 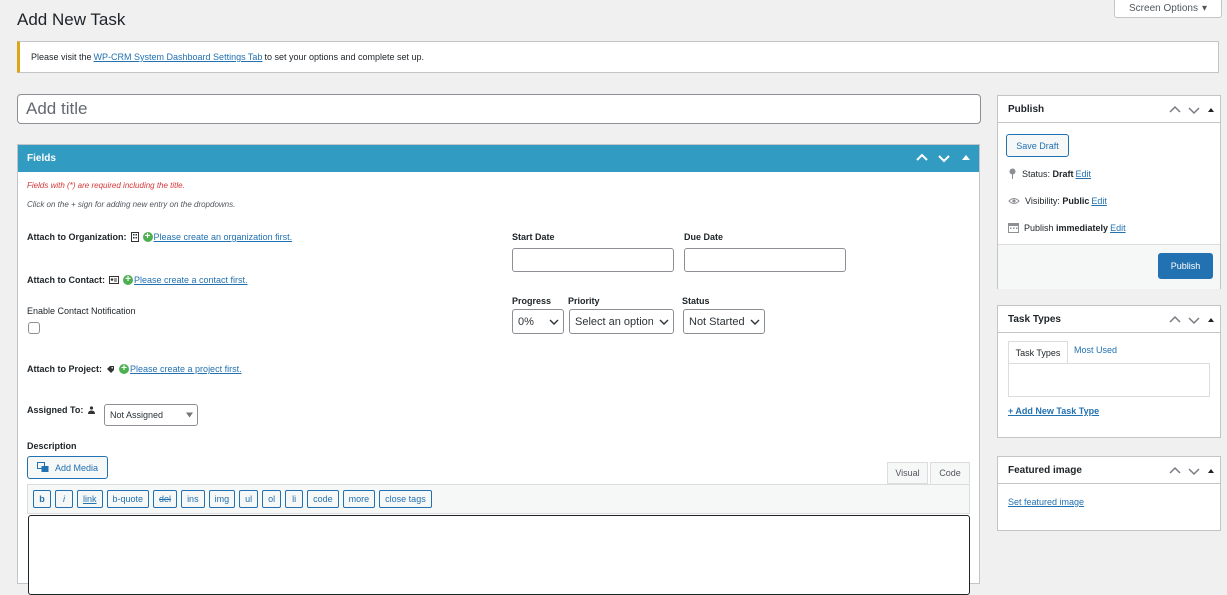 I want to click on quicktag-button-ol: ol, so click(x=272, y=499).